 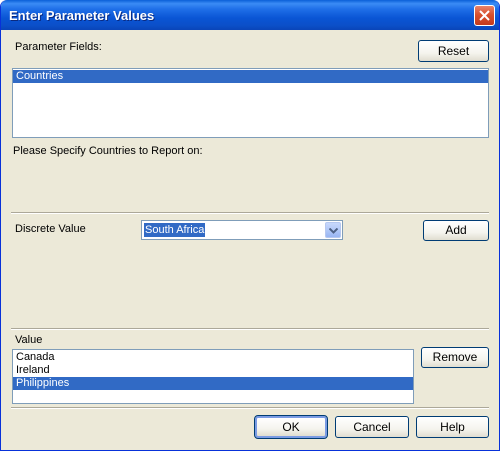 I want to click on chevron-down-icon, so click(x=333, y=231).